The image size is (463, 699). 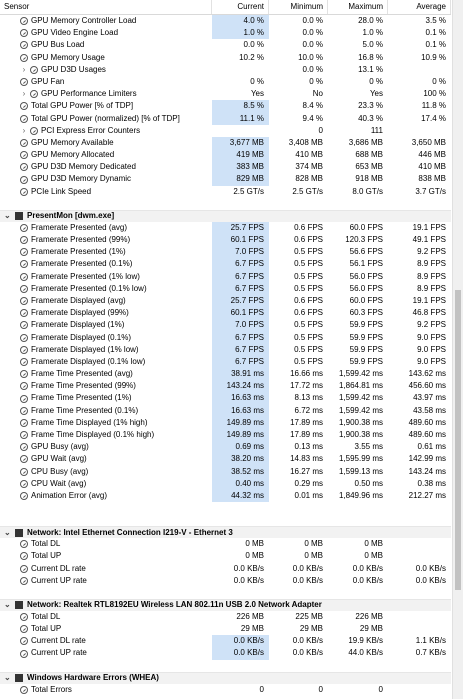 What do you see at coordinates (106, 338) in the screenshot?
I see `sensor-name-cell: Framerate Displayed (0.1%)` at bounding box center [106, 338].